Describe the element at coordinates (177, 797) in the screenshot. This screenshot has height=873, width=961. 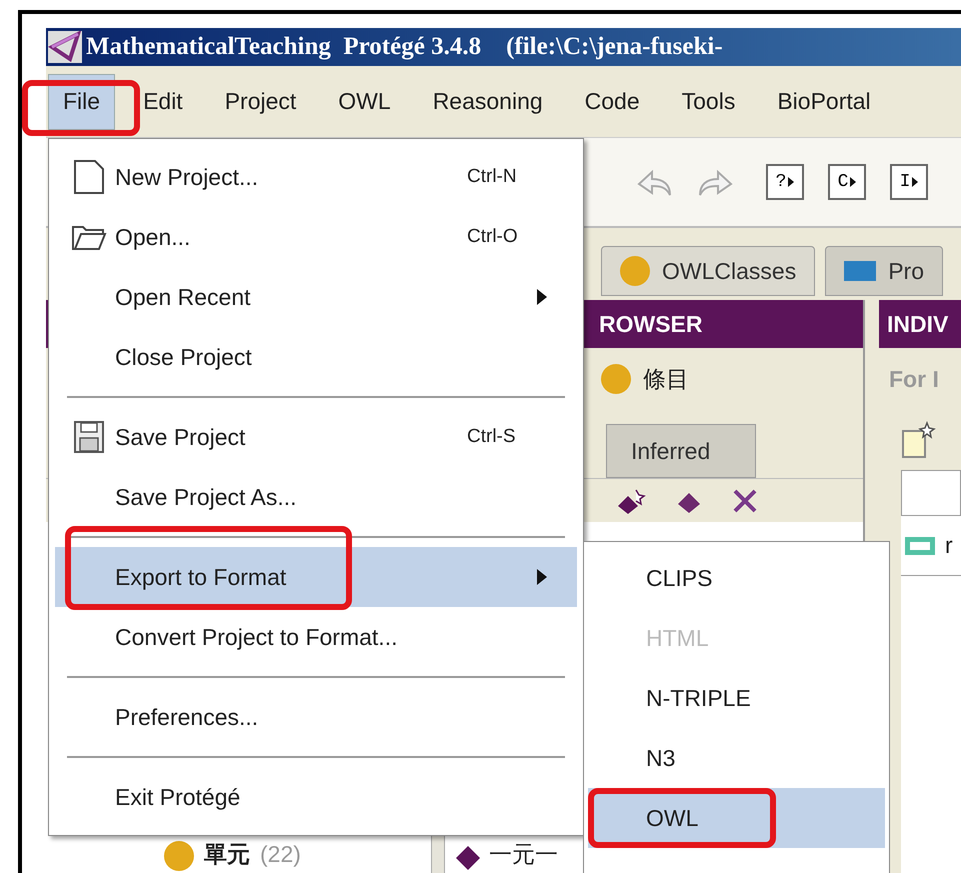
I see `menu-item-label: Exit Protégé` at that location.